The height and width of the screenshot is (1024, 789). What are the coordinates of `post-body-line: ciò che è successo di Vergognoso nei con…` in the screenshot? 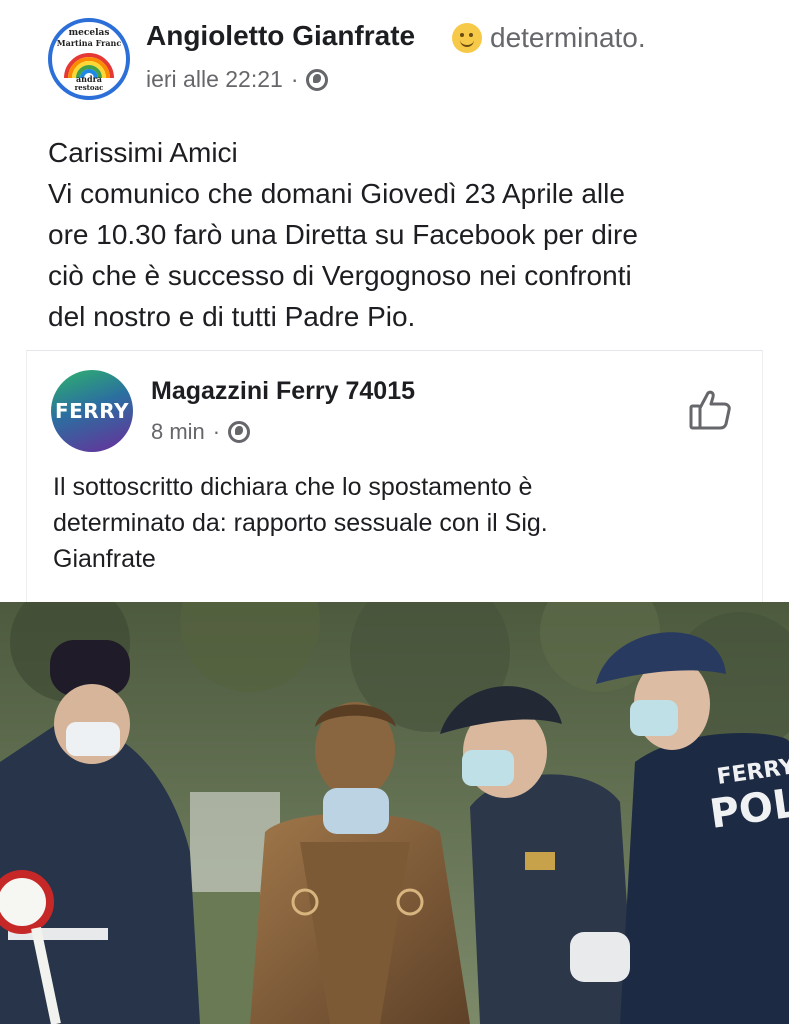 It's located at (340, 275).